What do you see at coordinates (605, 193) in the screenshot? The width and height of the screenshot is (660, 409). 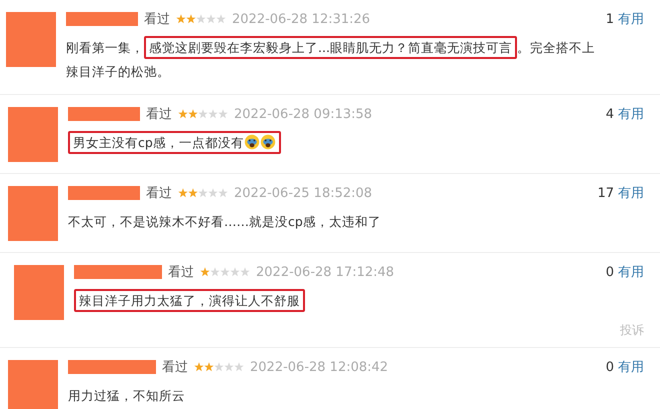 I see `vote-count: 17` at bounding box center [605, 193].